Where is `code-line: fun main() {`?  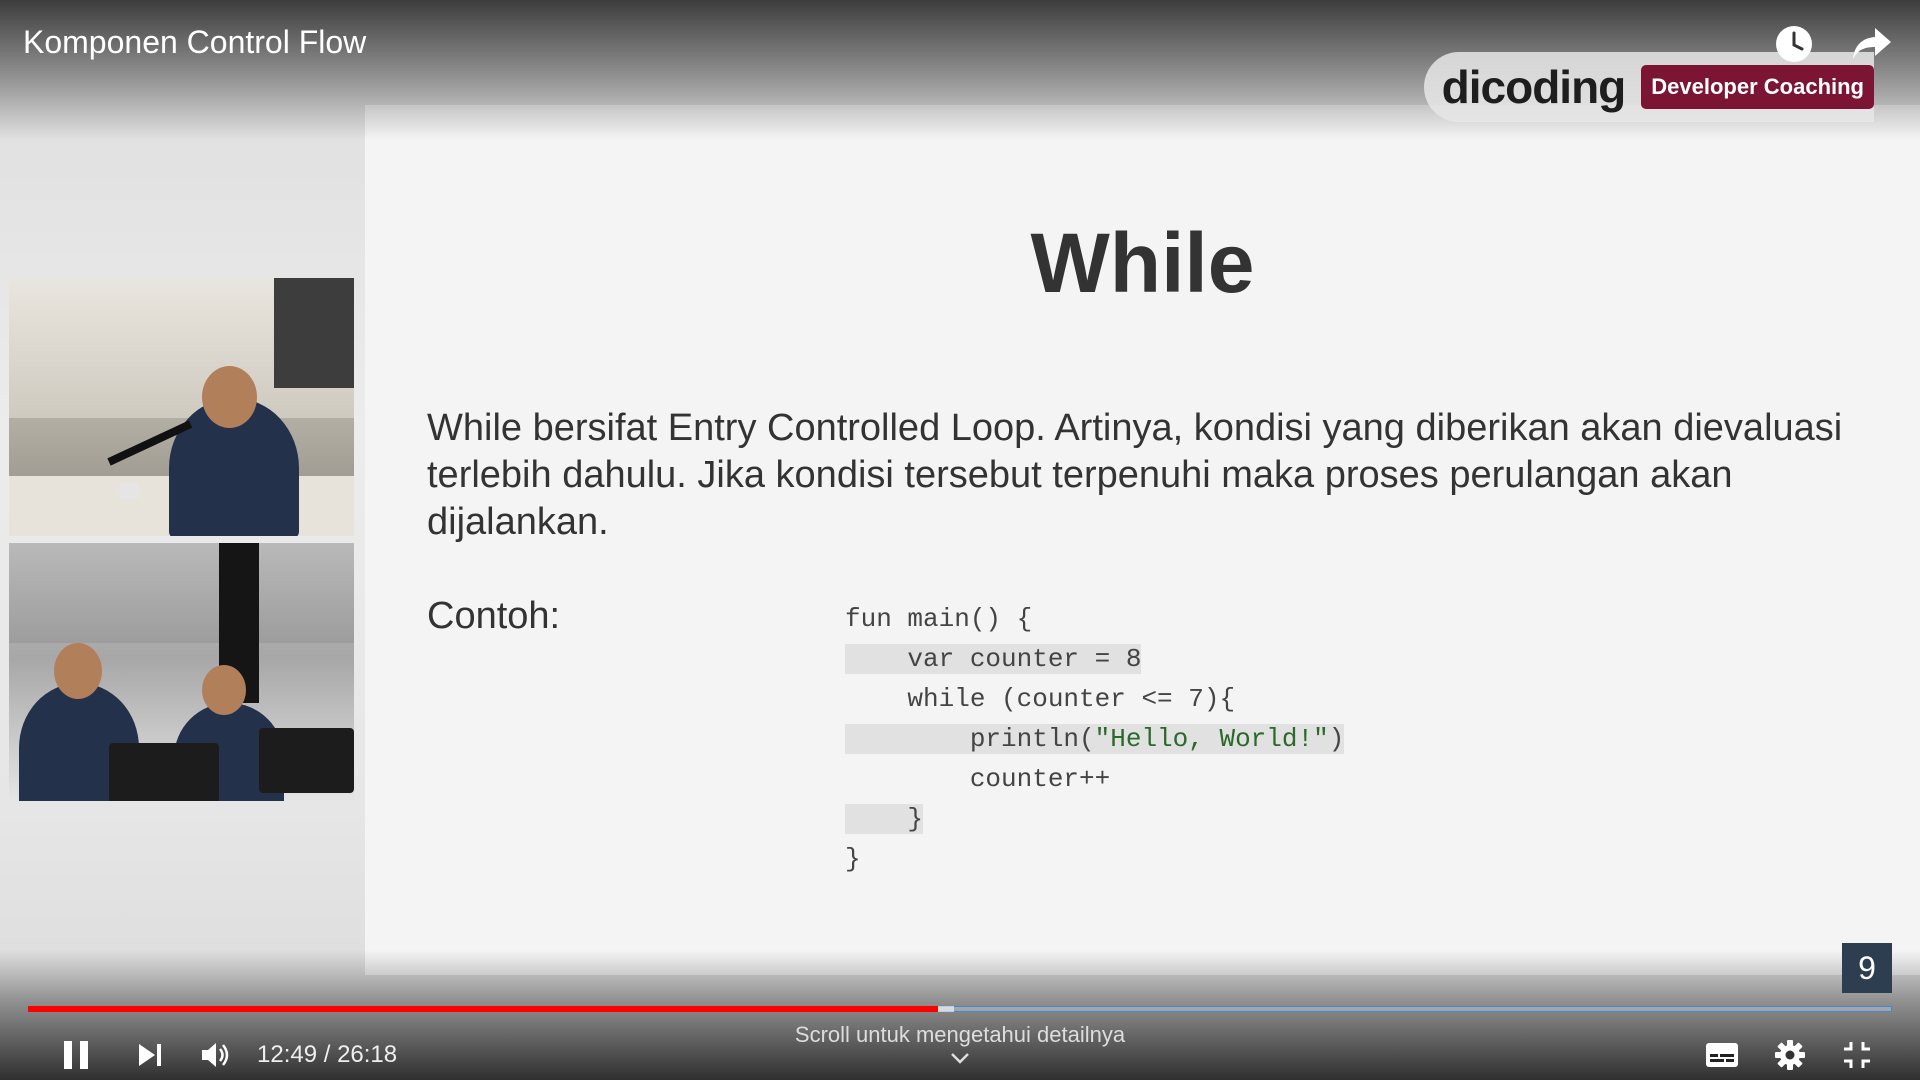
code-line: fun main() { is located at coordinates (1094, 619).